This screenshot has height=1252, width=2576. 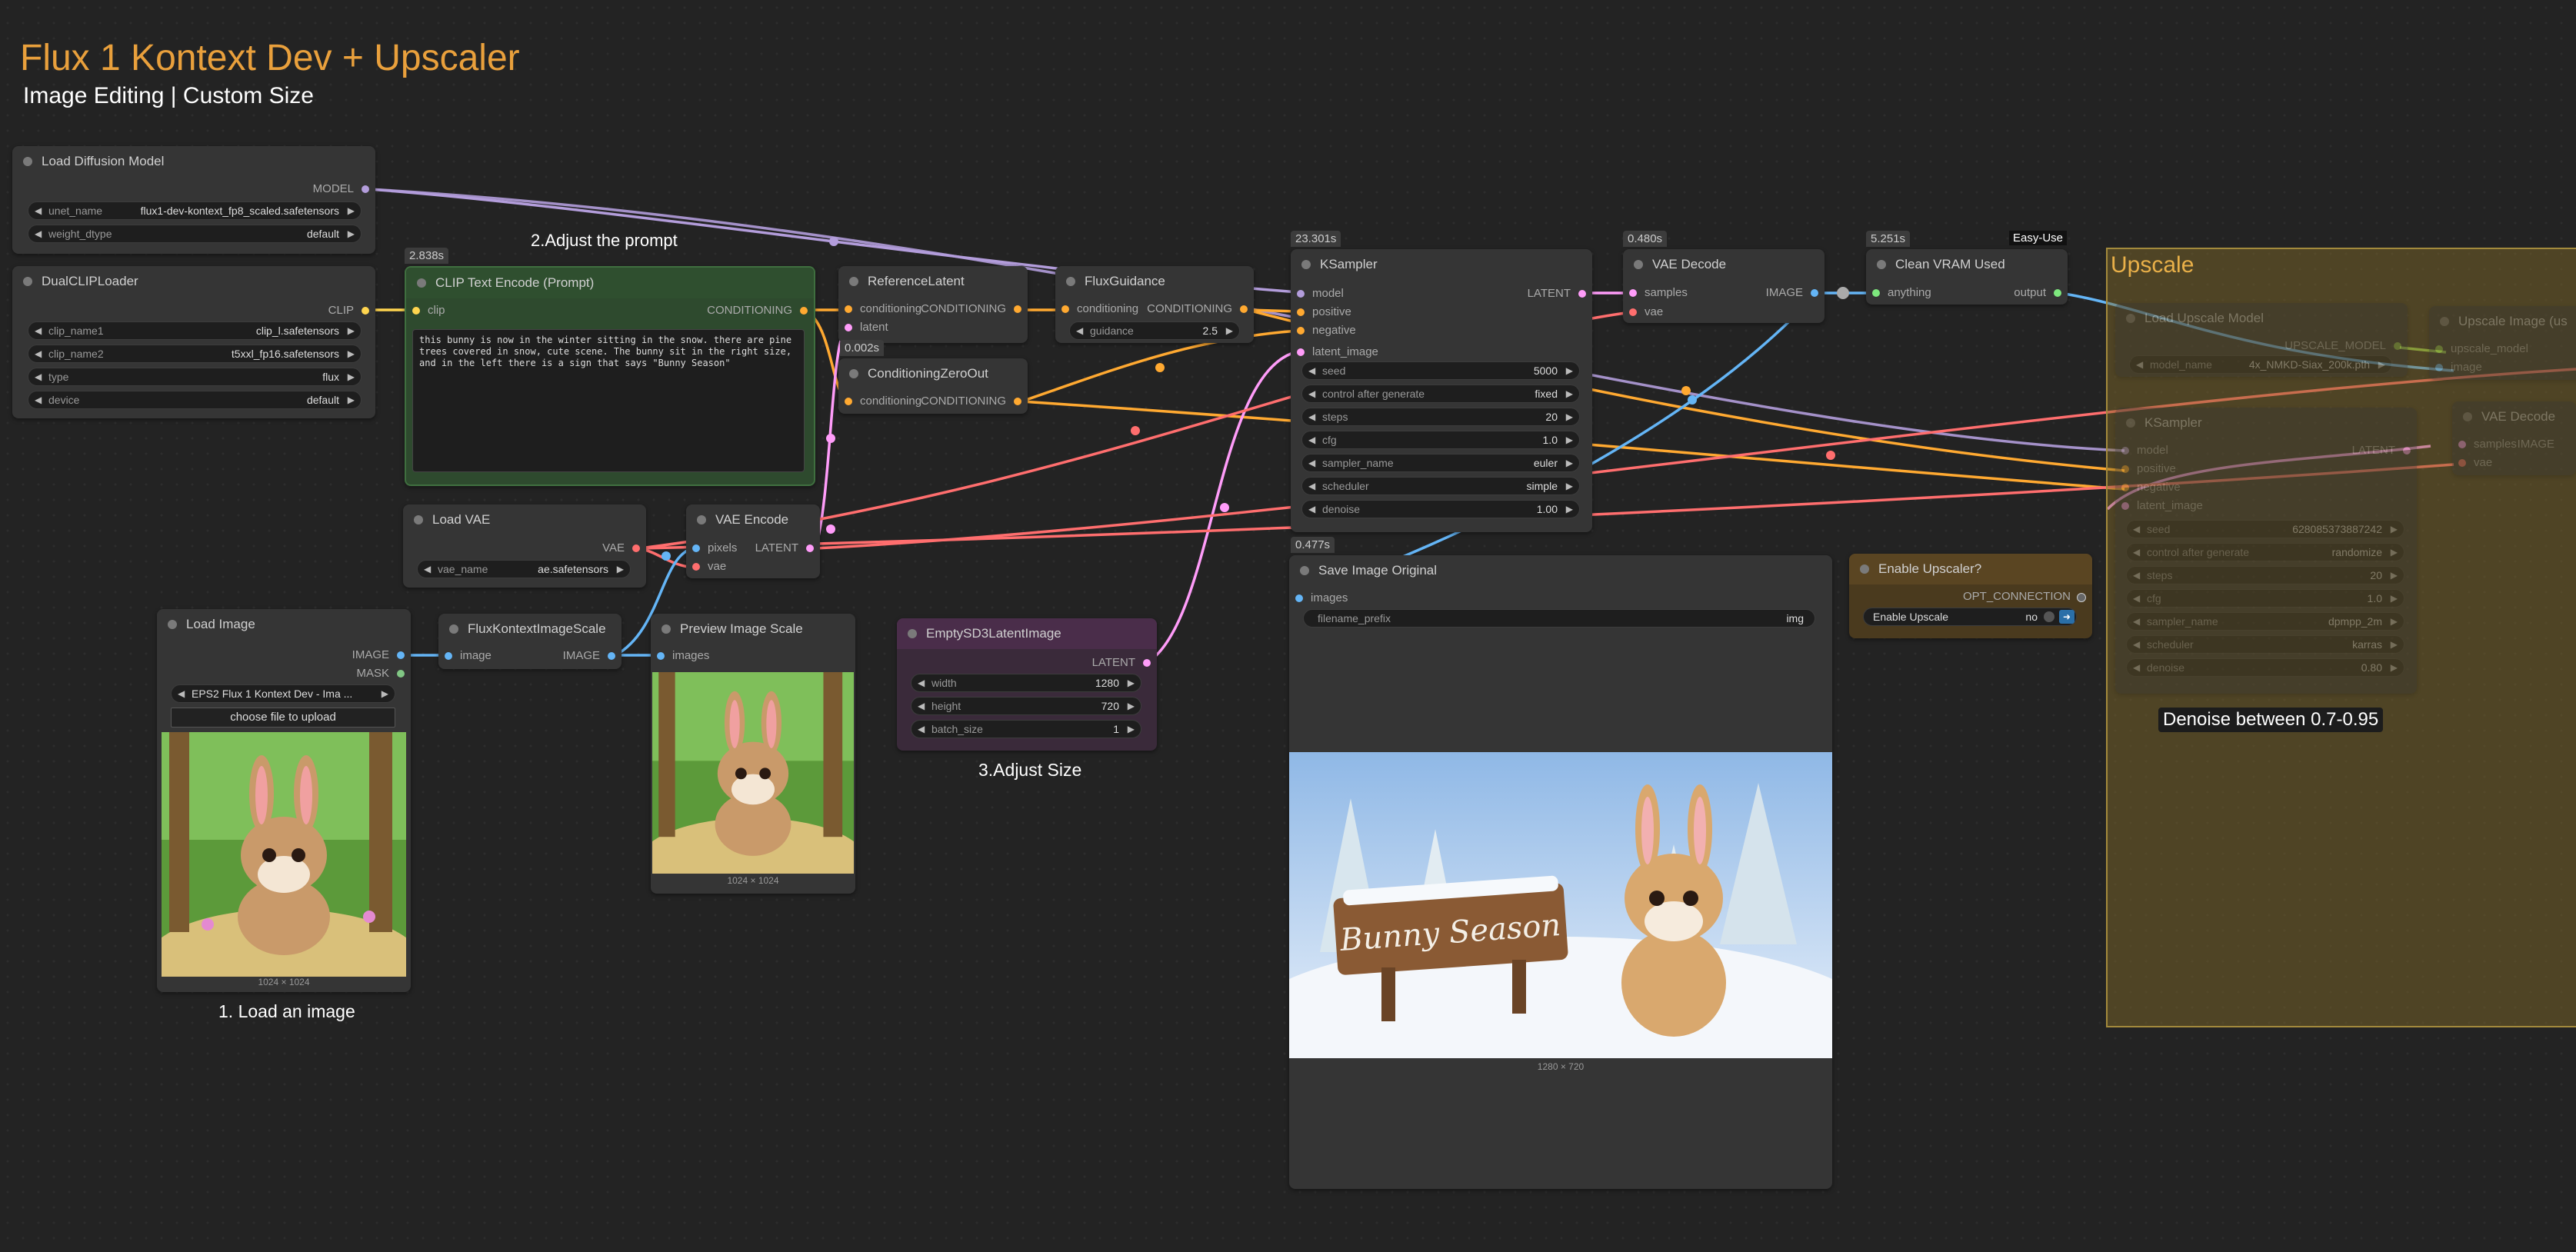 What do you see at coordinates (2342, 265) in the screenshot?
I see `upscale-group-title: Upscale` at bounding box center [2342, 265].